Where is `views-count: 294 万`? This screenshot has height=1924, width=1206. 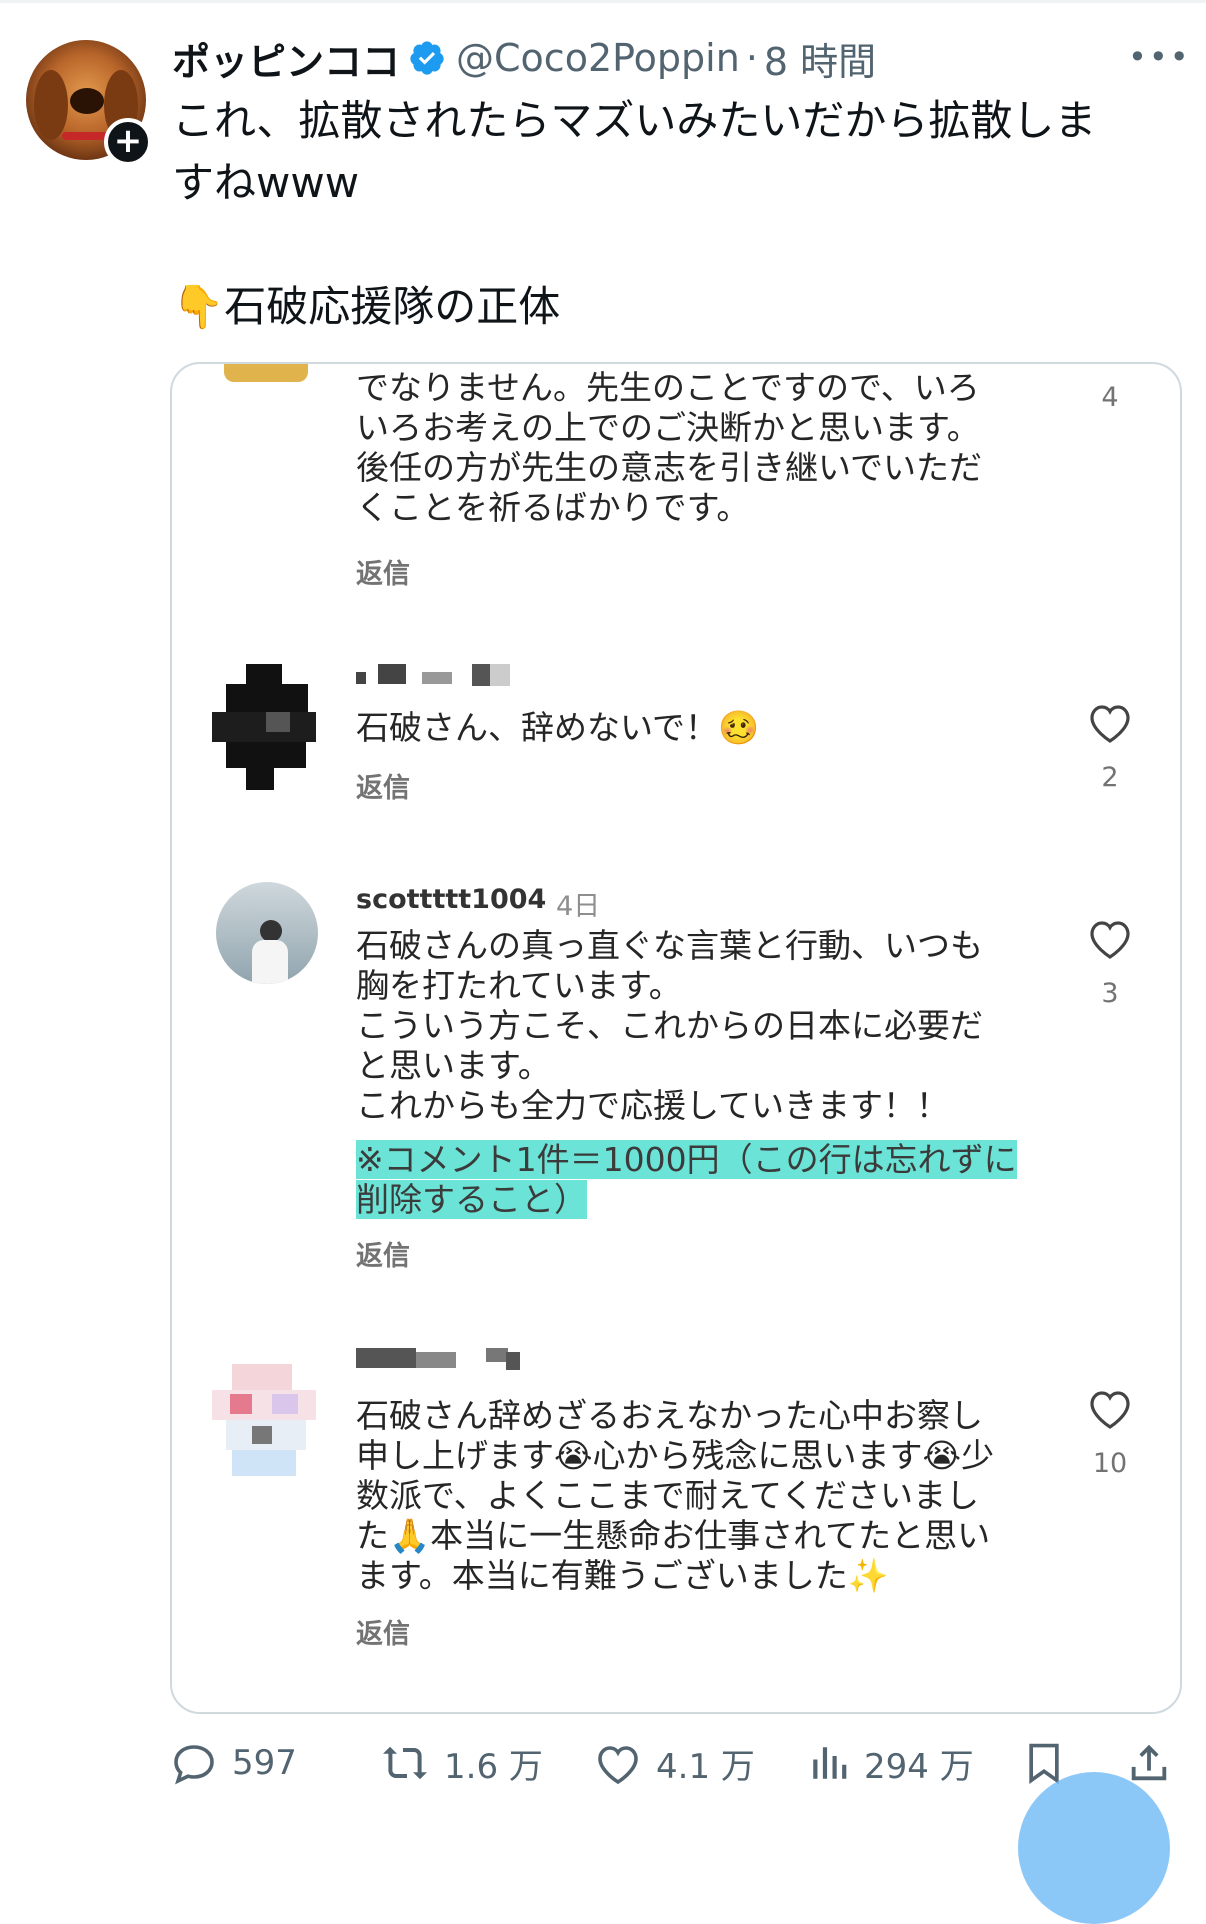
views-count: 294 万 is located at coordinates (919, 1766).